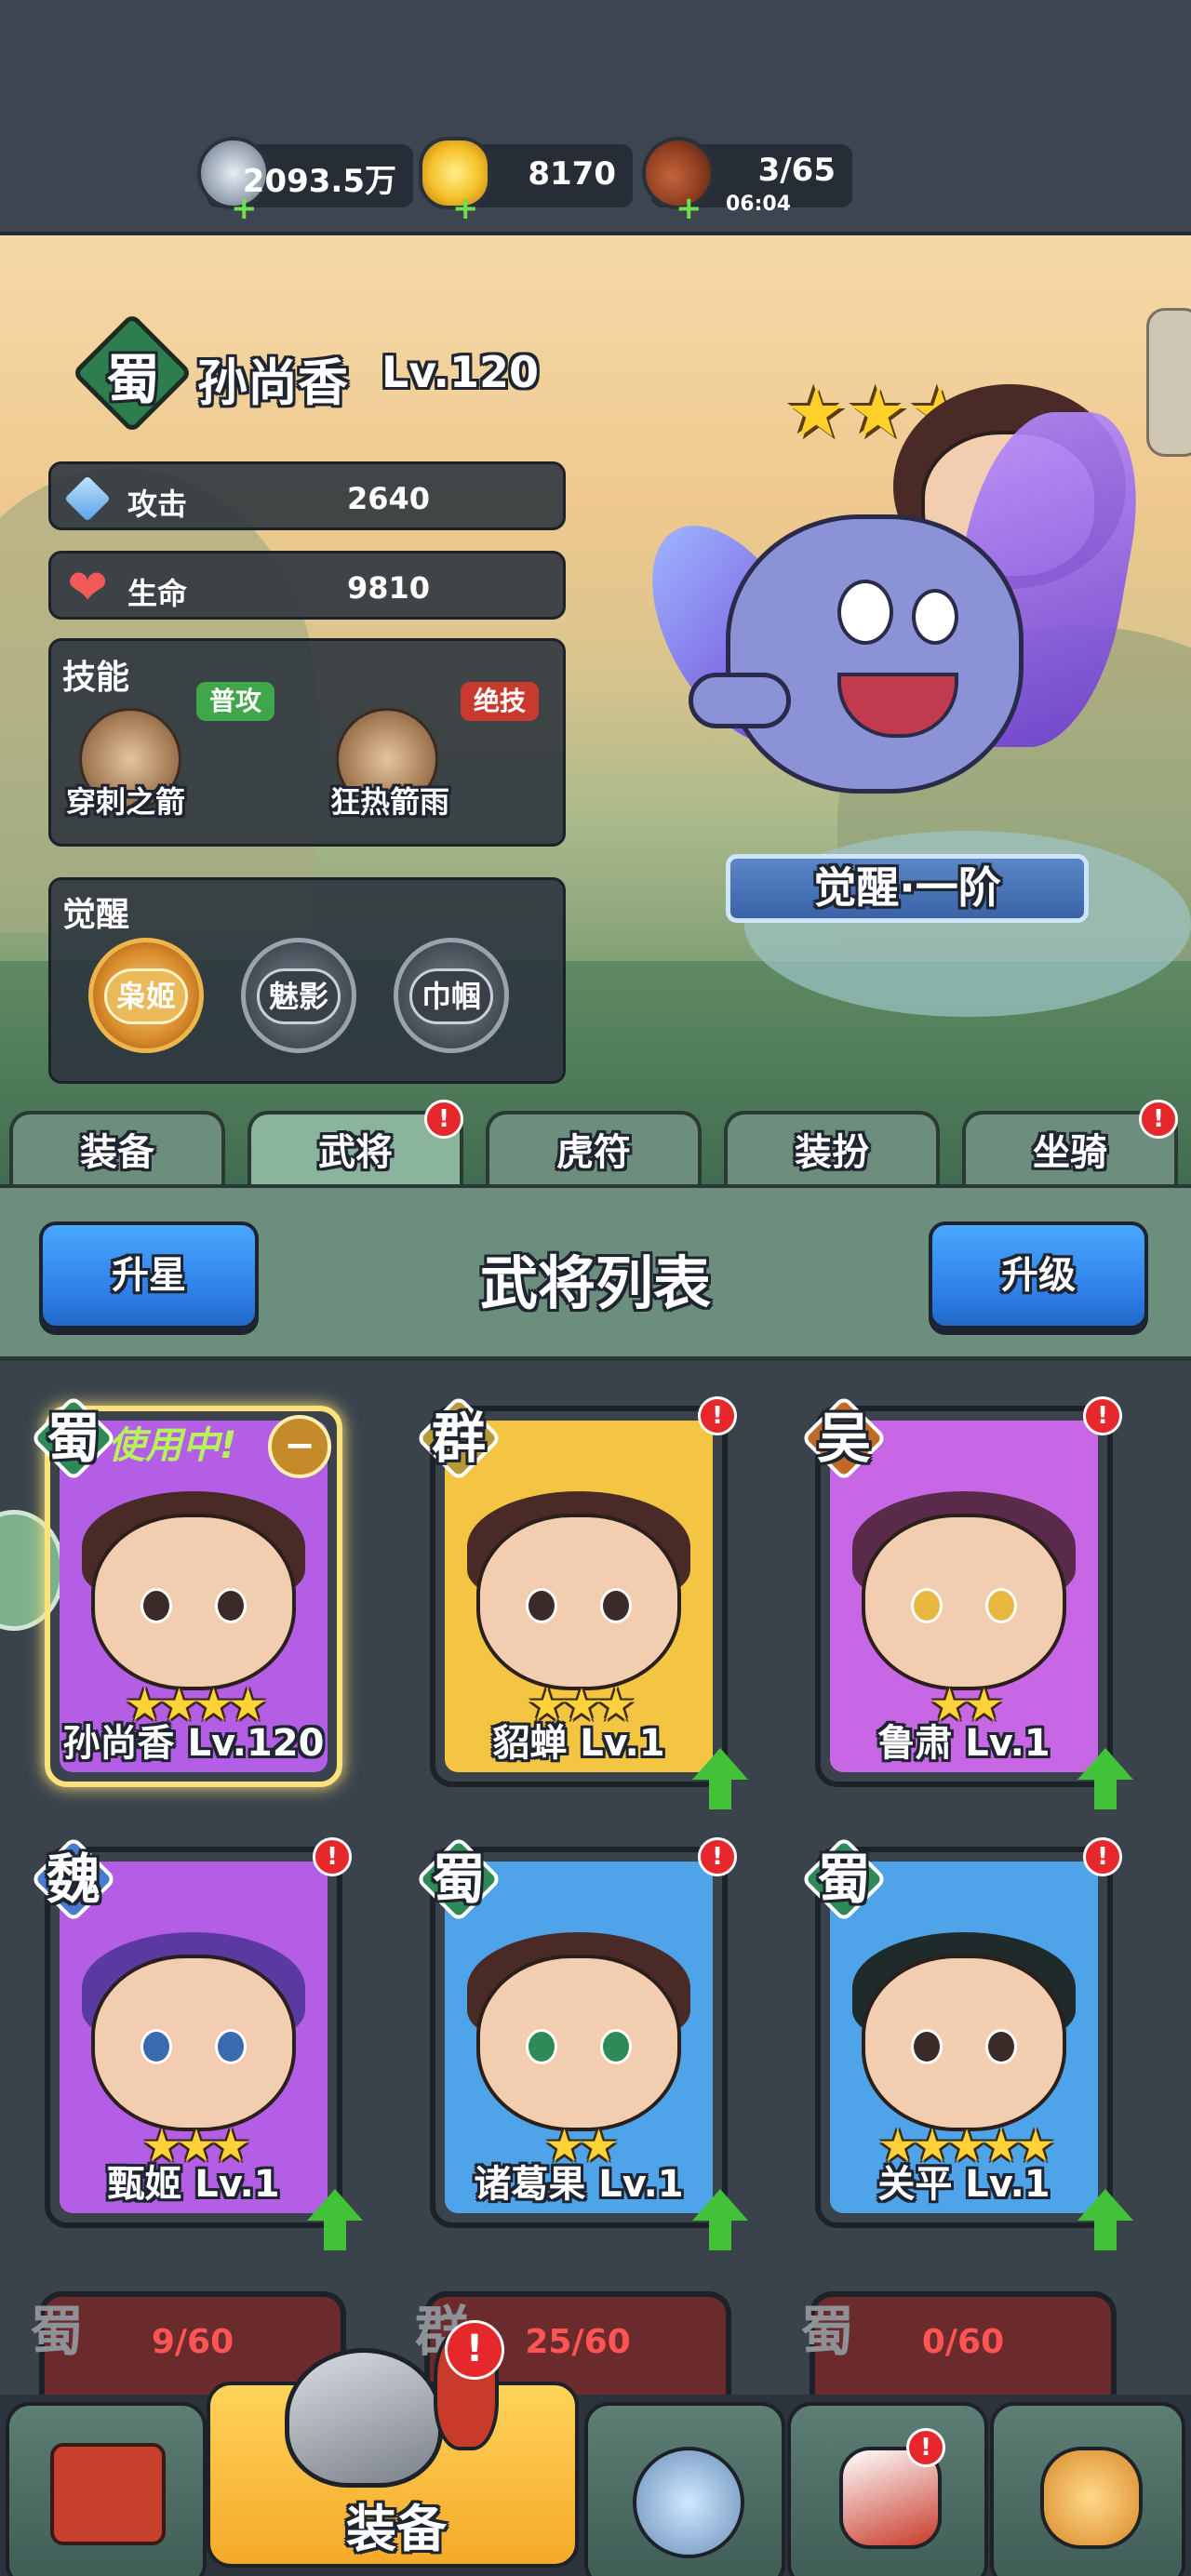  I want to click on silver-resource: 2093.5万 +, so click(305, 180).